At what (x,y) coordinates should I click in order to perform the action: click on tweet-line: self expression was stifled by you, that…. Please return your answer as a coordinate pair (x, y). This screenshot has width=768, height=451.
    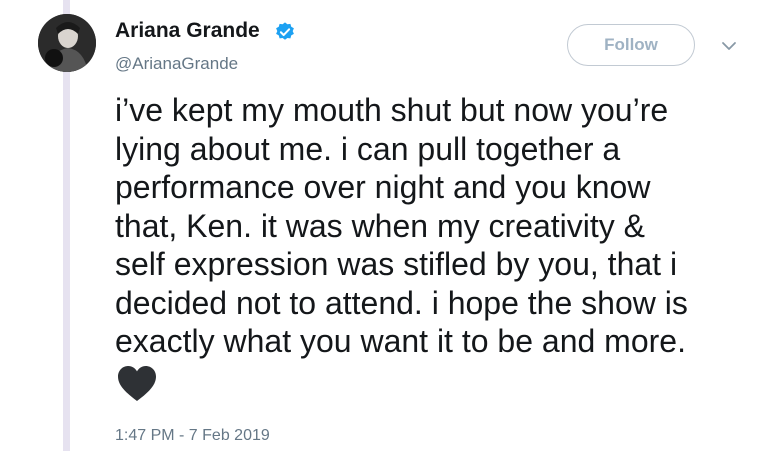
    Looking at the image, I should click on (396, 264).